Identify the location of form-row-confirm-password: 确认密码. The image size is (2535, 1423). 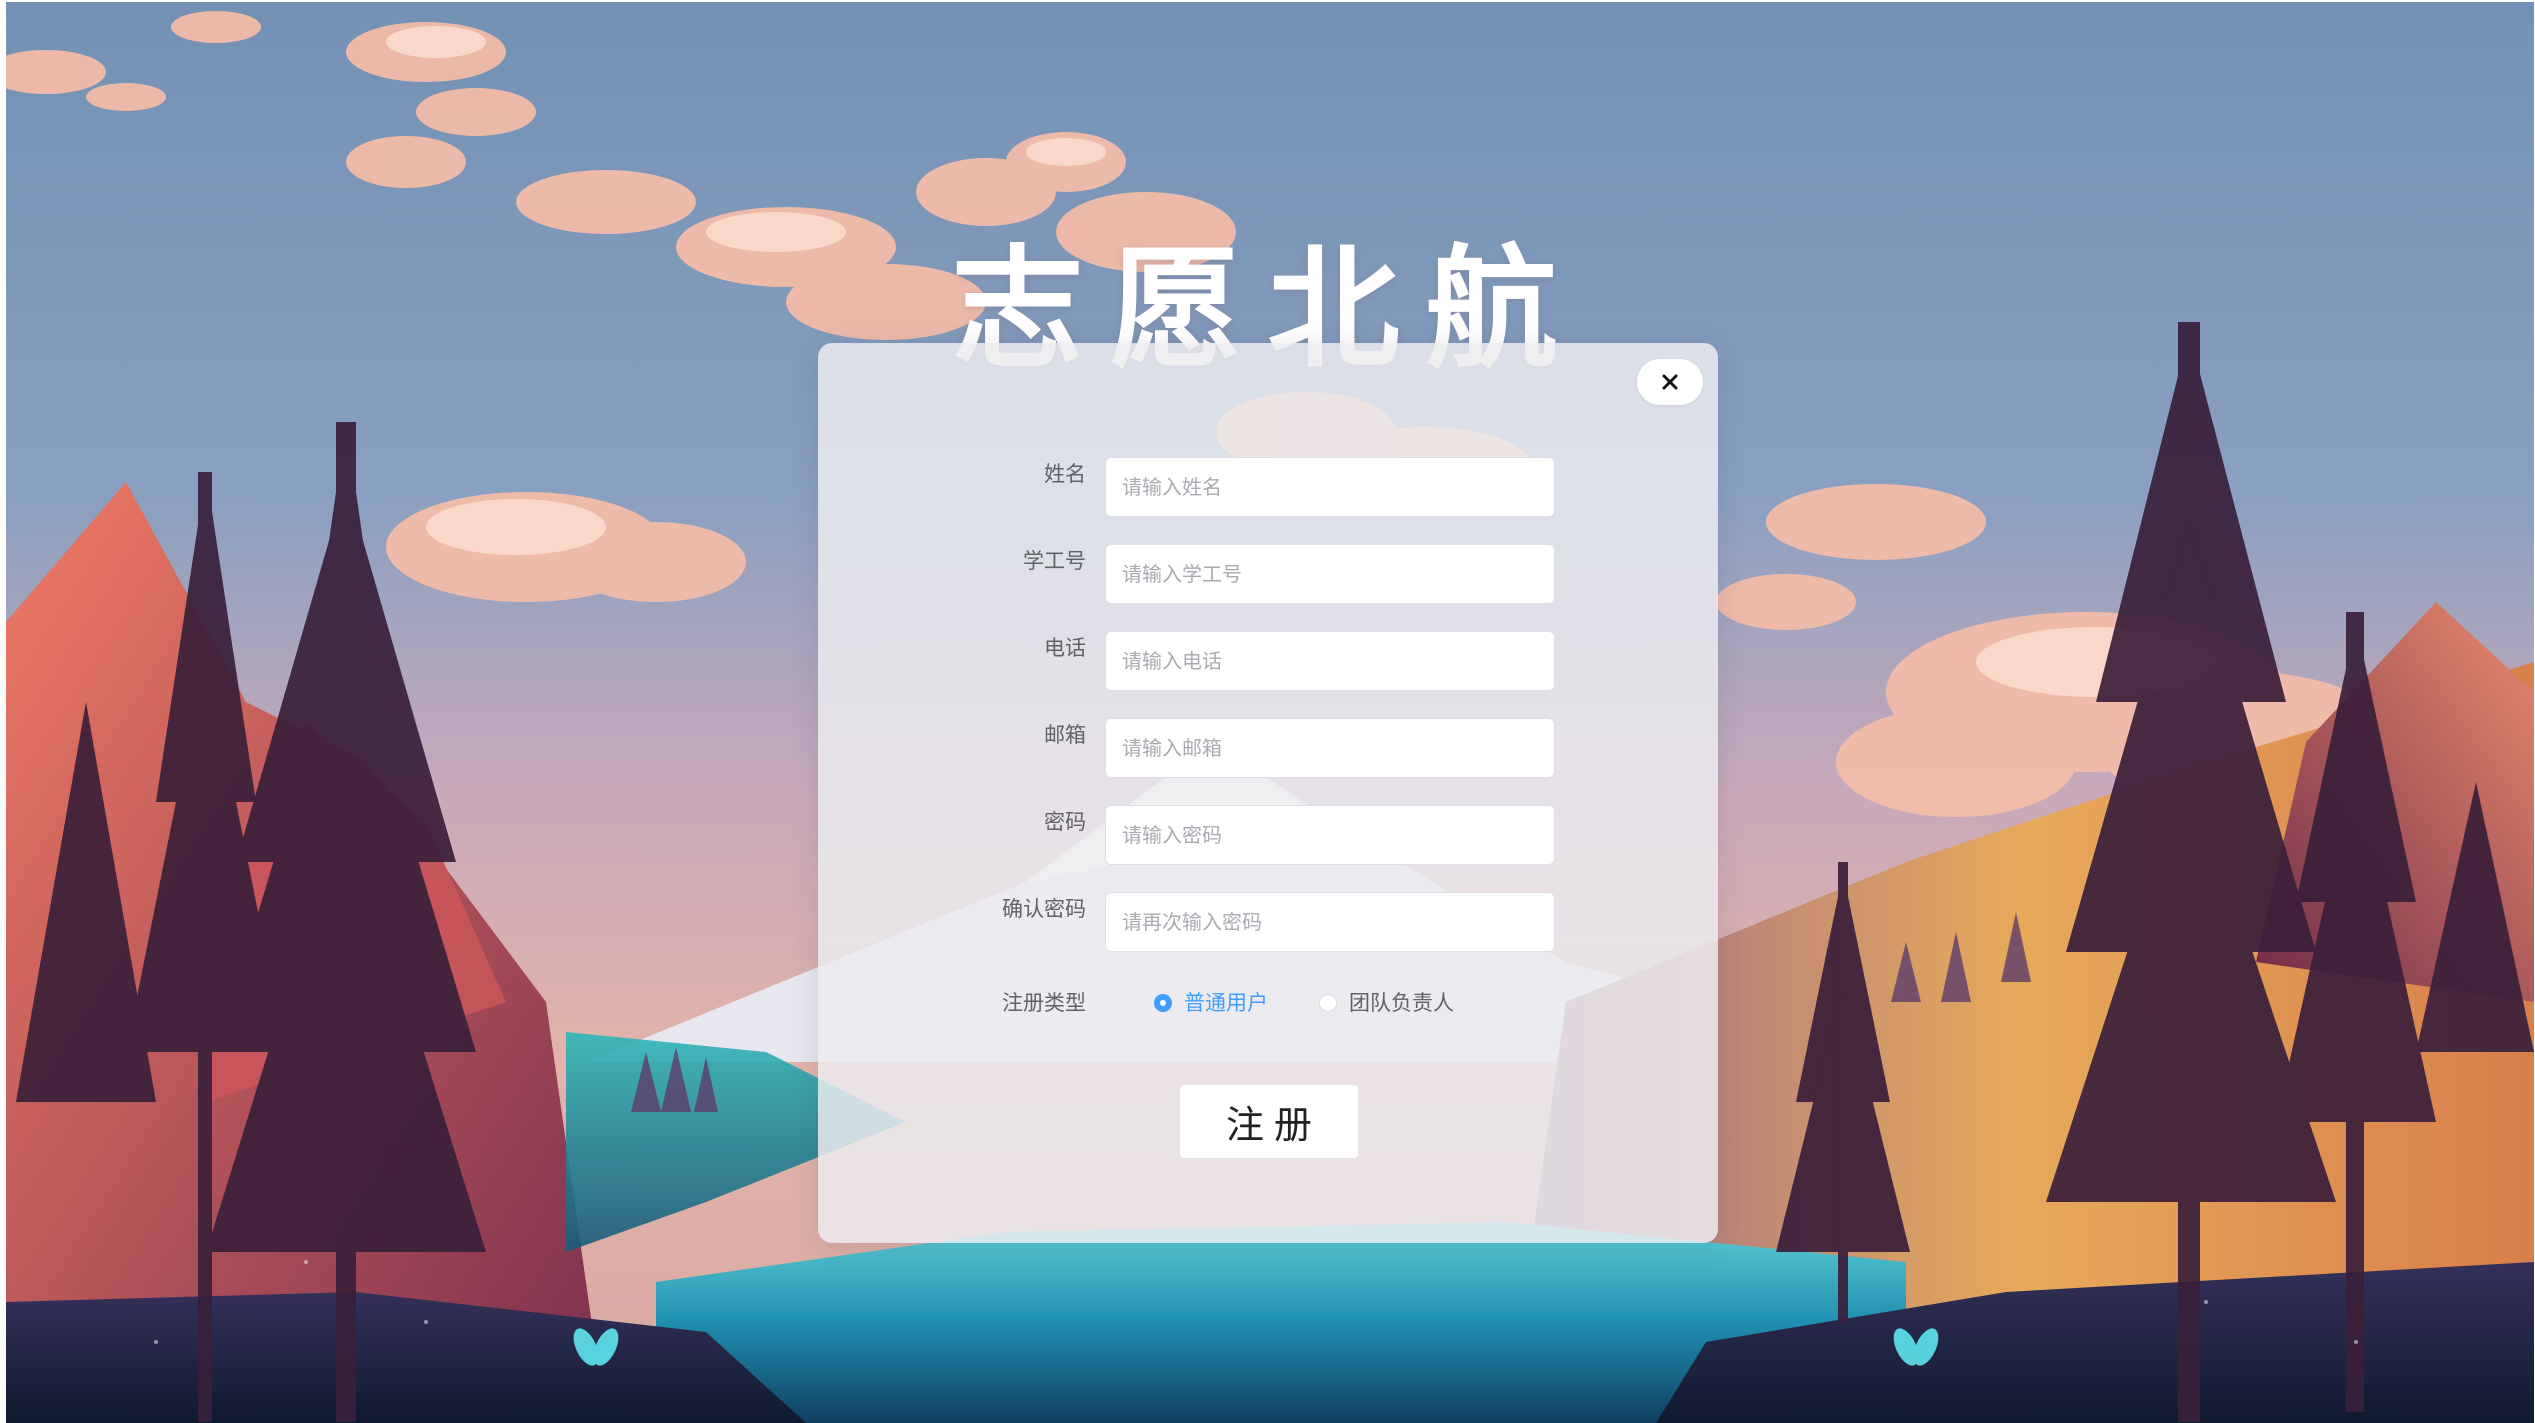
(1268, 922).